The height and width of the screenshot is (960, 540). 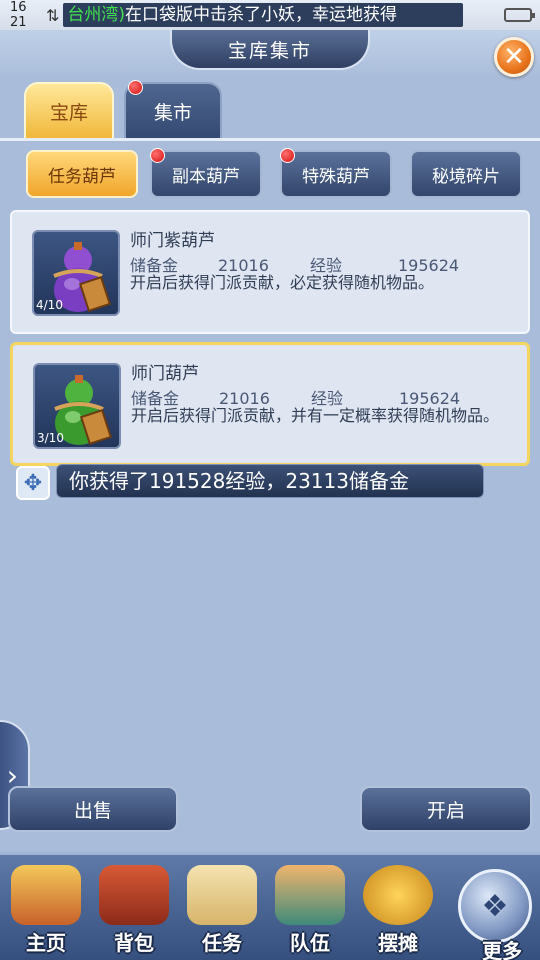 I want to click on nav-team: 队伍, so click(x=310, y=912).